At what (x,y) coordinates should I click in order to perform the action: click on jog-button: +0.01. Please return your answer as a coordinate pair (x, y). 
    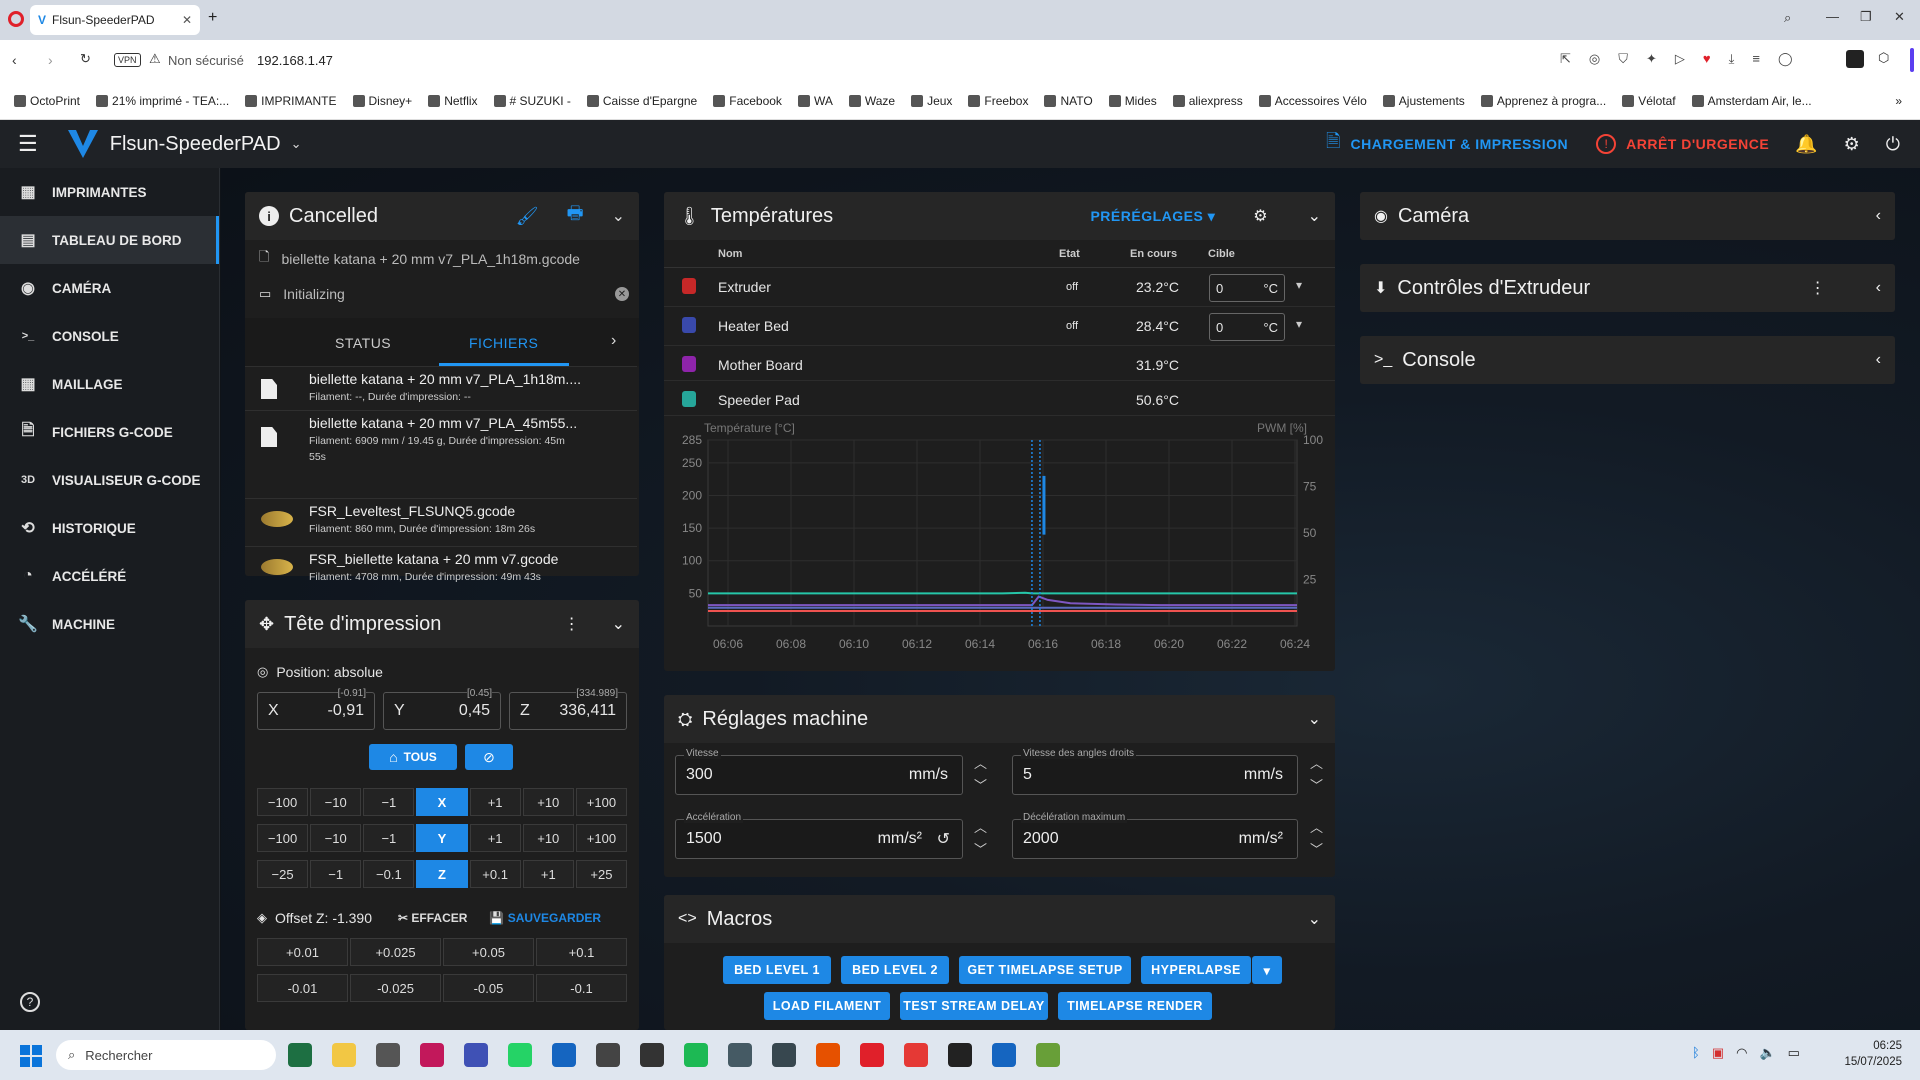
    Looking at the image, I should click on (302, 952).